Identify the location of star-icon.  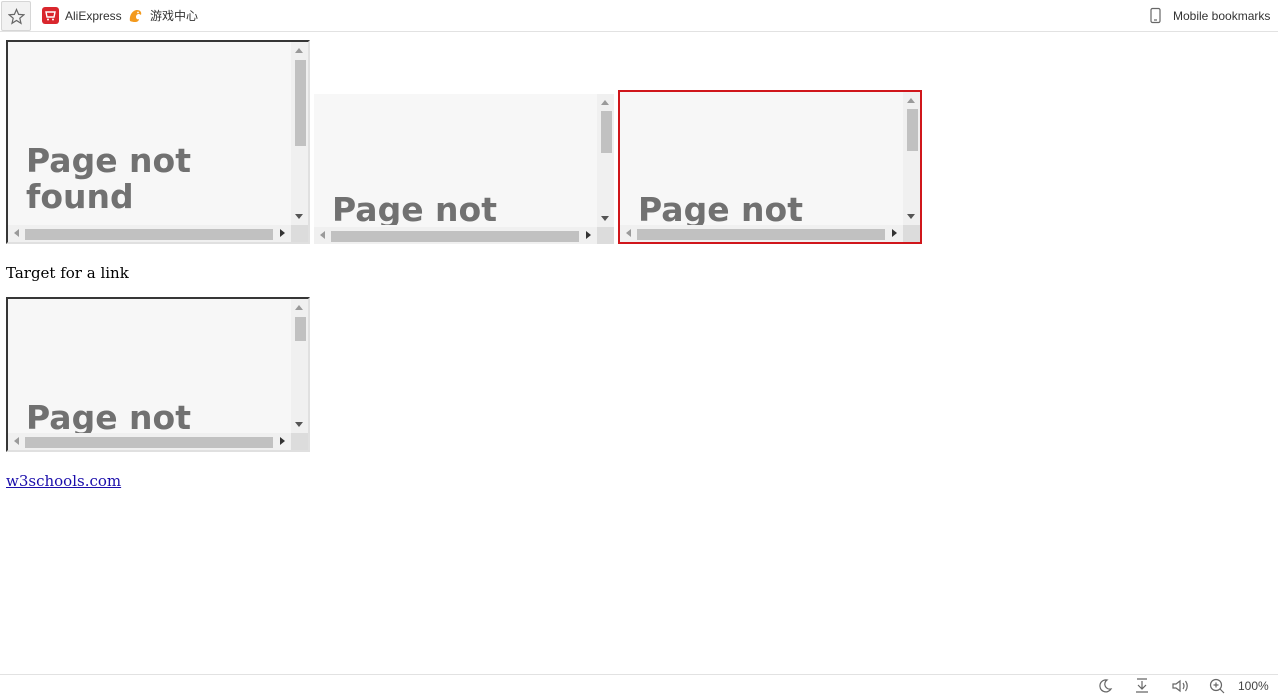
(16, 16).